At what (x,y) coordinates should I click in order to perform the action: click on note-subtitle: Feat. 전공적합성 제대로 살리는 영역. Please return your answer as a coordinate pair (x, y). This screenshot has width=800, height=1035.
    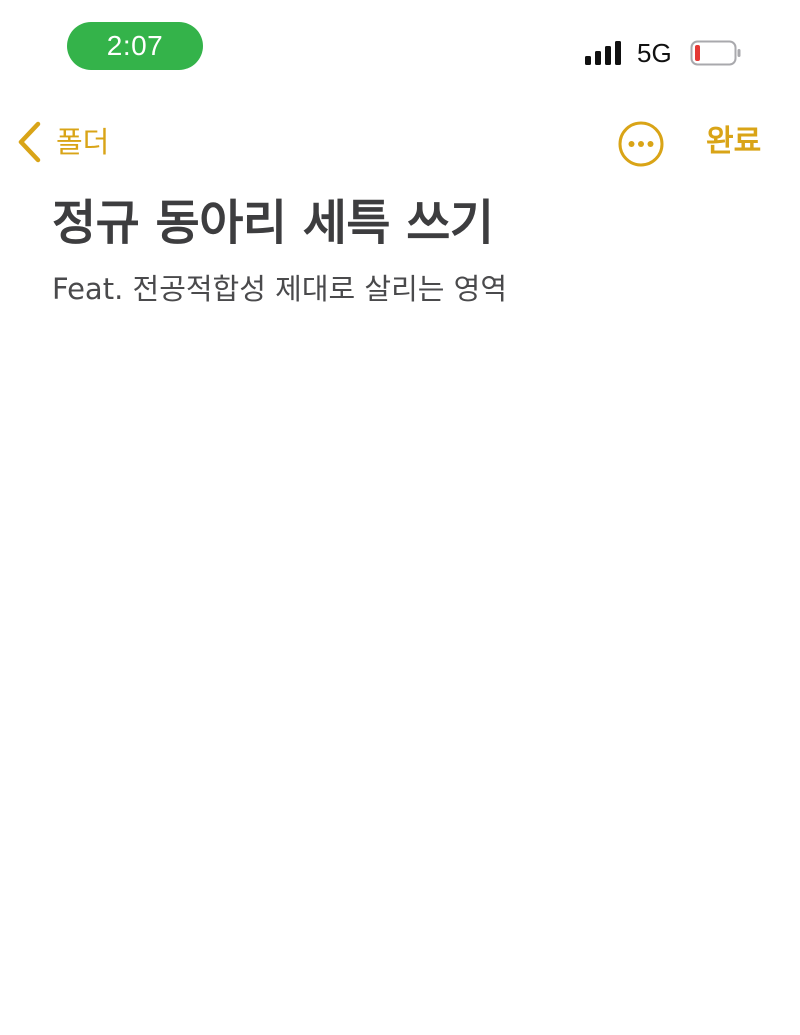
    Looking at the image, I should click on (279, 289).